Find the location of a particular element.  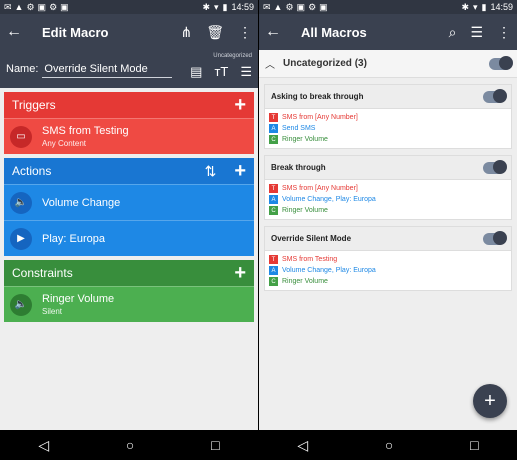

macro-name: Break through is located at coordinates (298, 167).